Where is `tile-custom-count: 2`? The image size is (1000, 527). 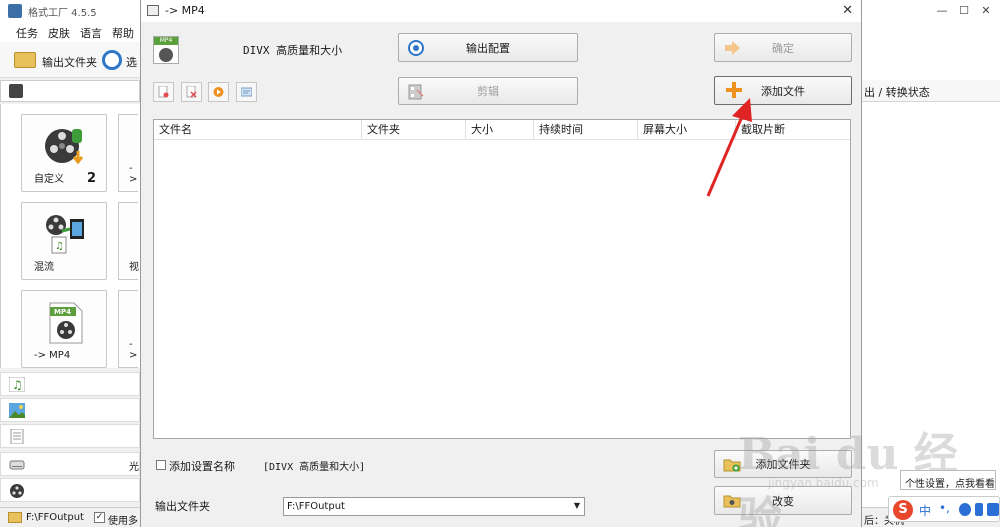 tile-custom-count: 2 is located at coordinates (91, 178).